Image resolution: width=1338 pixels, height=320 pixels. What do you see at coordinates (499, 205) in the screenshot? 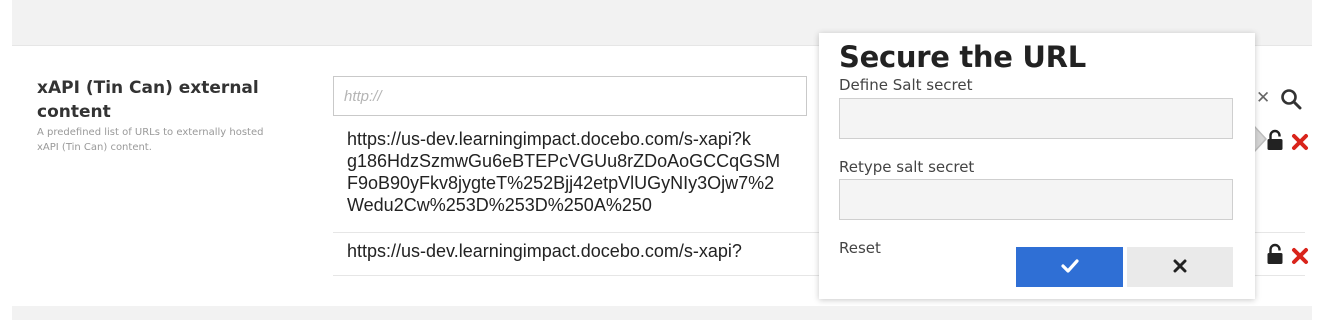
I see `url-line: Wedu2Cw%253D%253D%250A%250` at bounding box center [499, 205].